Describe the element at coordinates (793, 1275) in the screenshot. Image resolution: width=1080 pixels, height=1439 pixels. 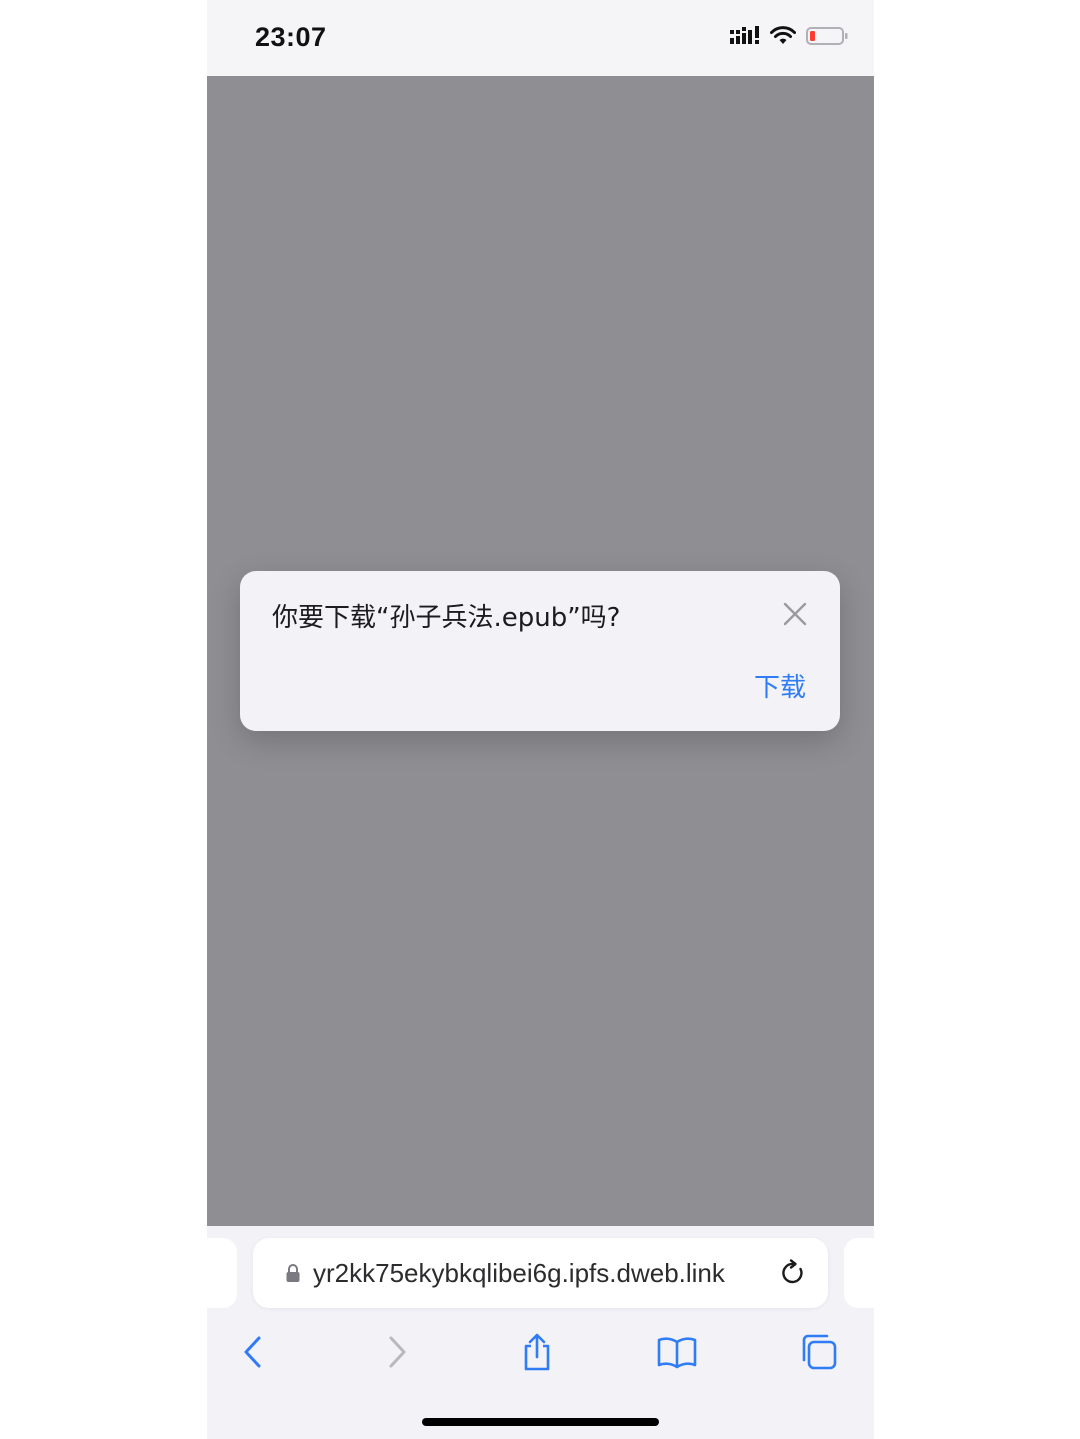
I see `reload-icon` at that location.